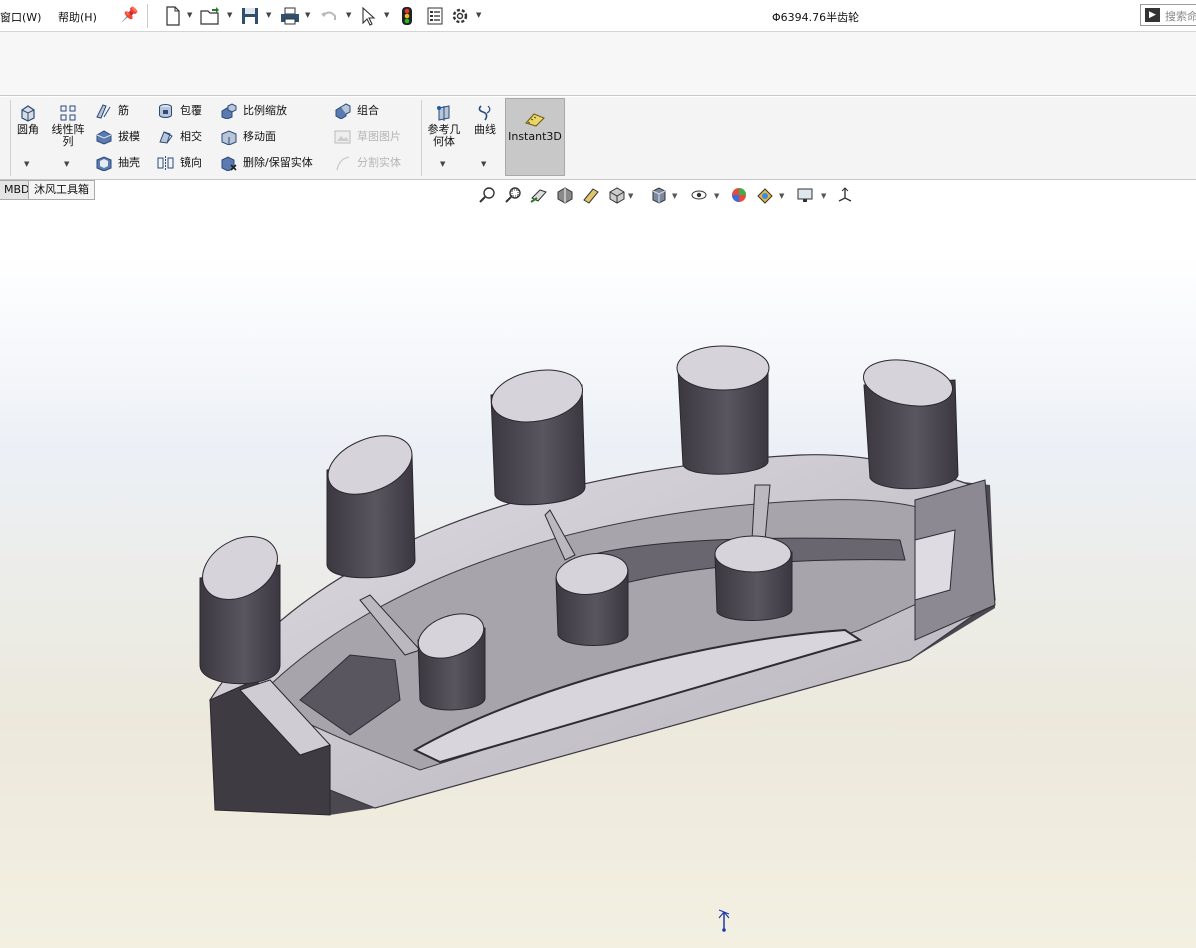  I want to click on reference-geometry-button: 参考几 何体, so click(444, 126).